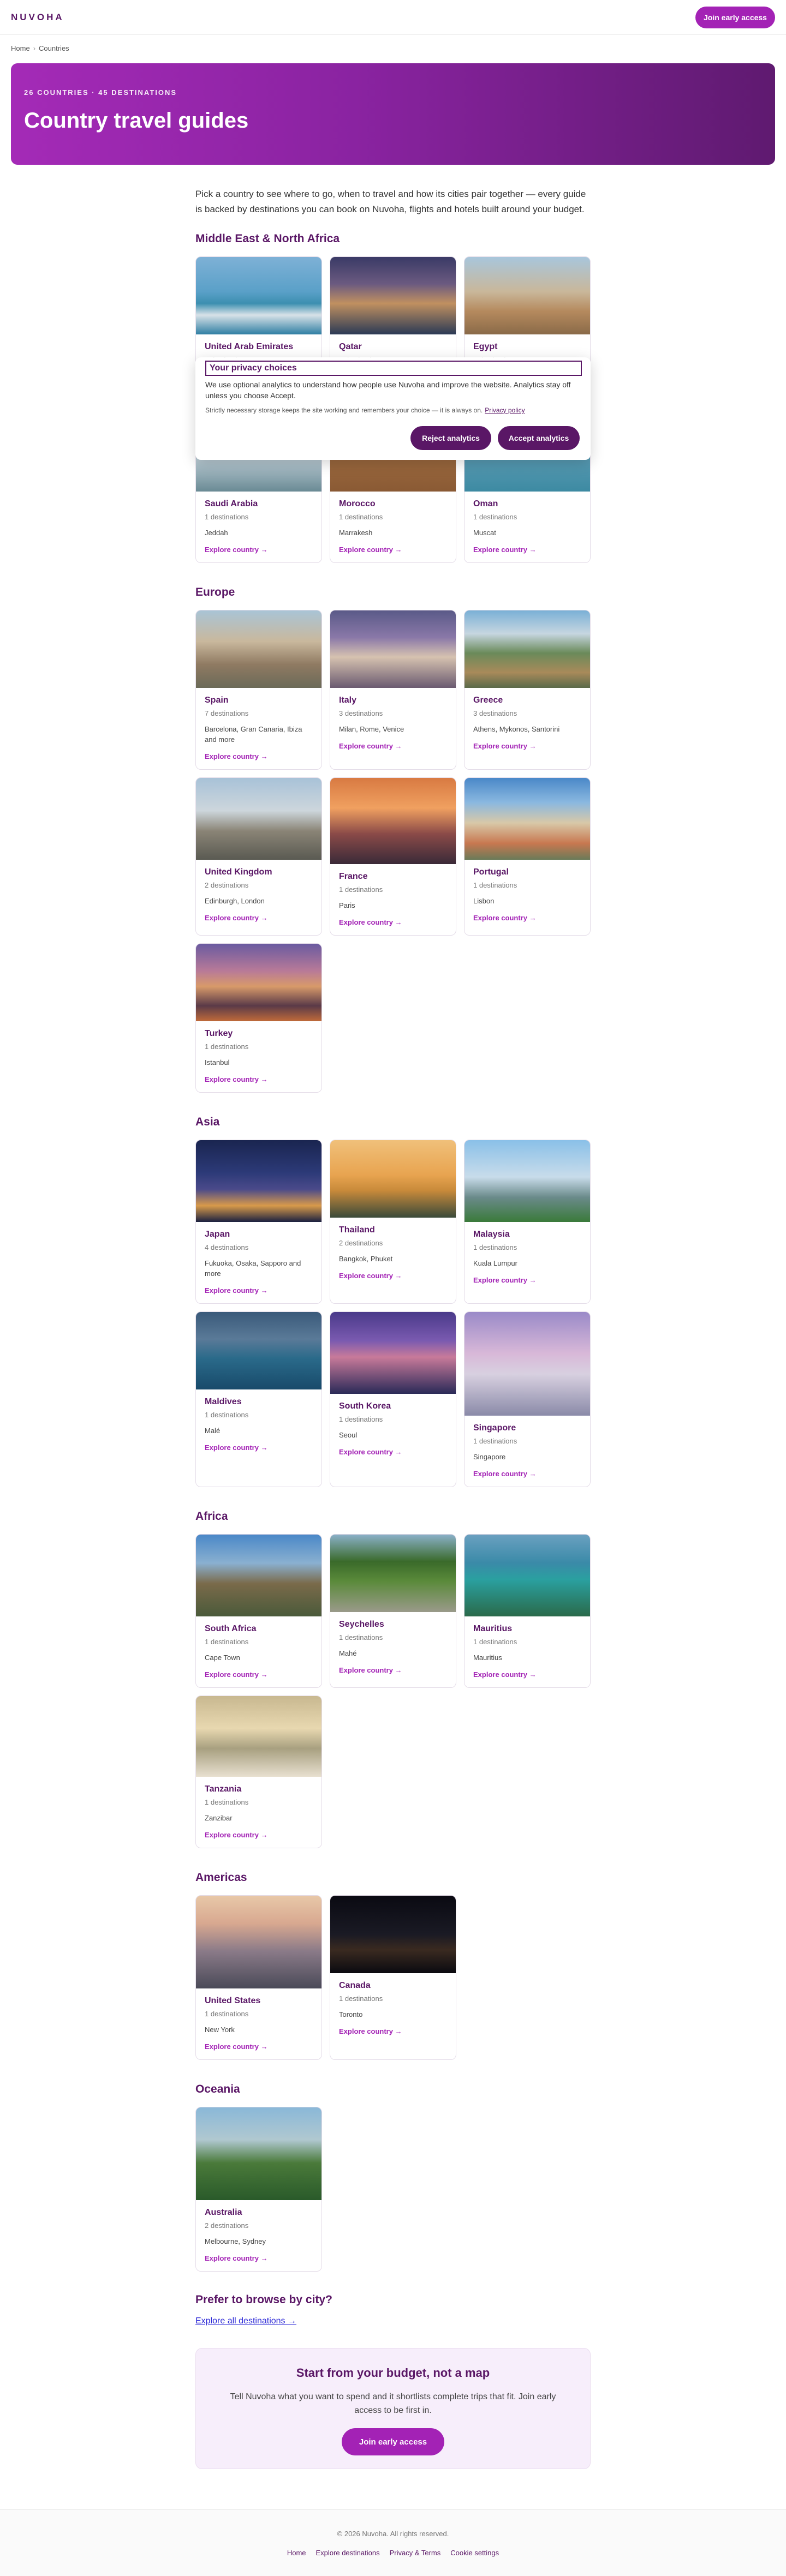 This screenshot has width=786, height=2576. Describe the element at coordinates (527, 1234) in the screenshot. I see `country-name: Malaysia` at that location.